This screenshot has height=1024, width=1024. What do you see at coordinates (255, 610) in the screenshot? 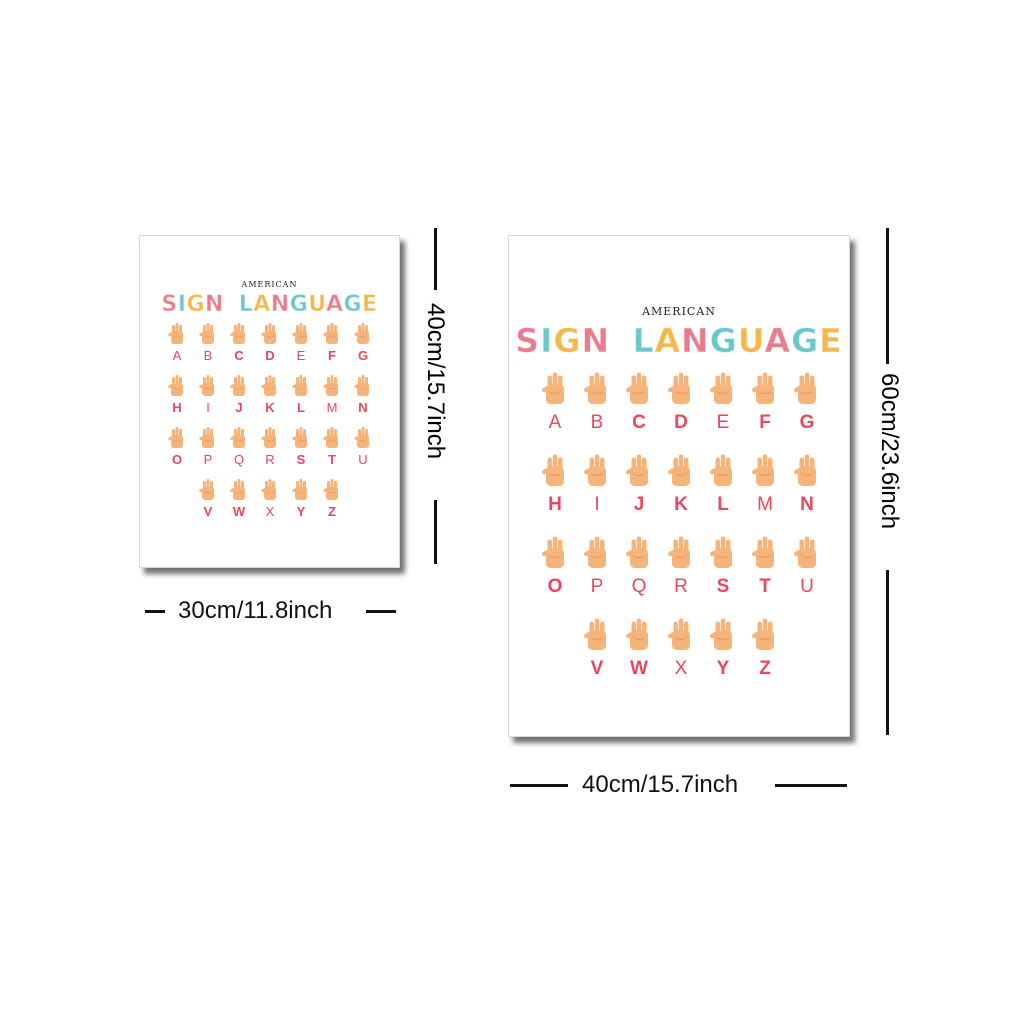
I see `small-width-label: 30cm/11.8inch` at bounding box center [255, 610].